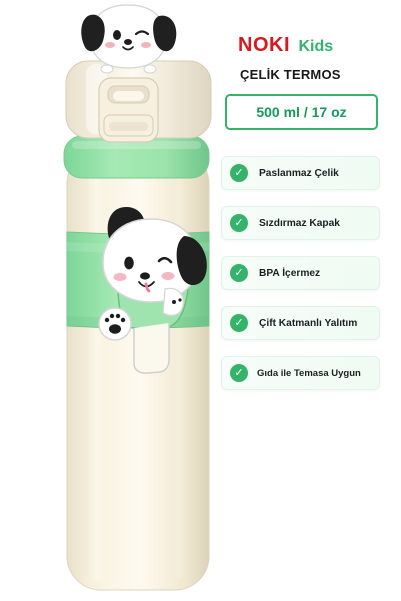  I want to click on feature-label: Sızdırmaz Kapak, so click(299, 223).